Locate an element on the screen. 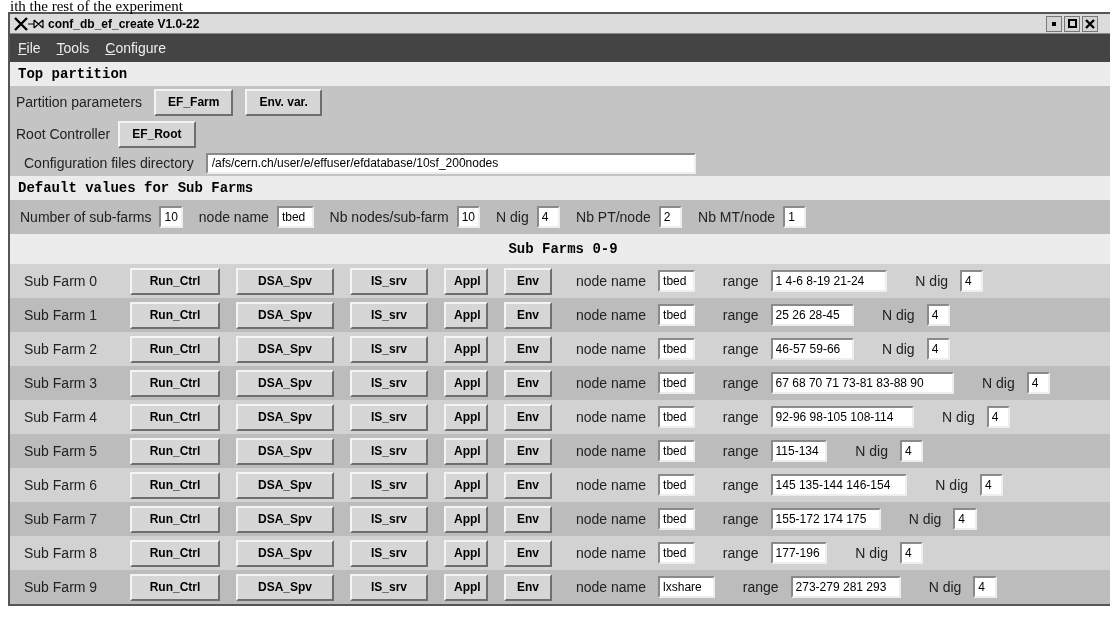  node-name-field: lxshare is located at coordinates (686, 587).